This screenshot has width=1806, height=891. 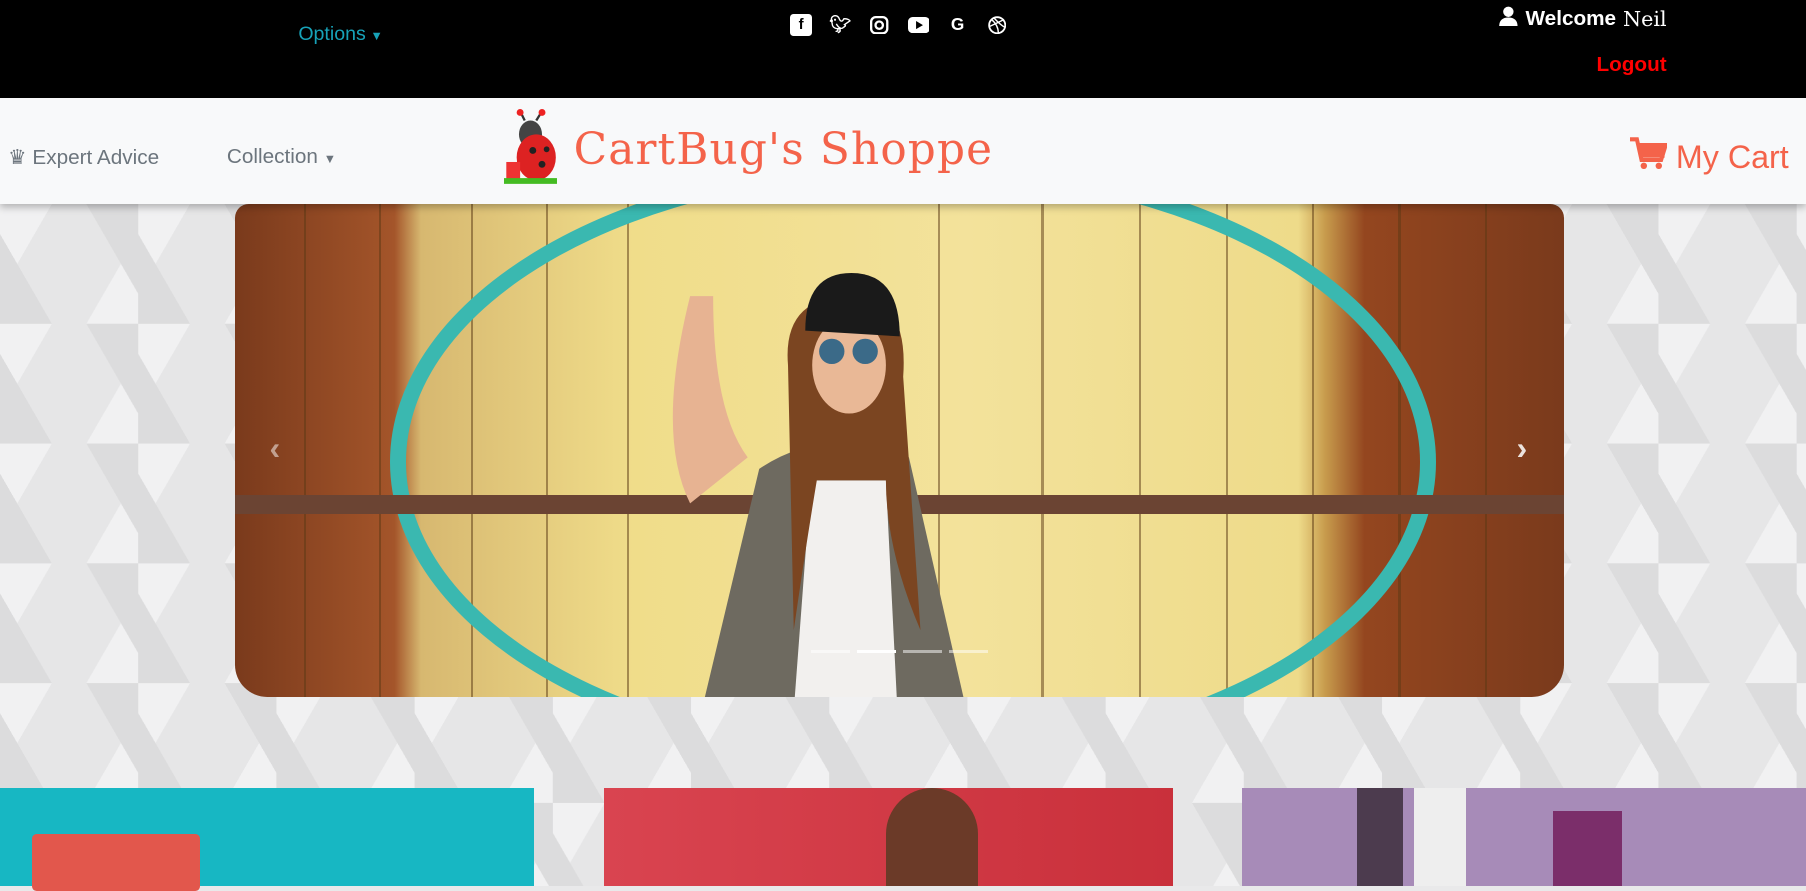 What do you see at coordinates (116, 862) in the screenshot?
I see `gift-box-image` at bounding box center [116, 862].